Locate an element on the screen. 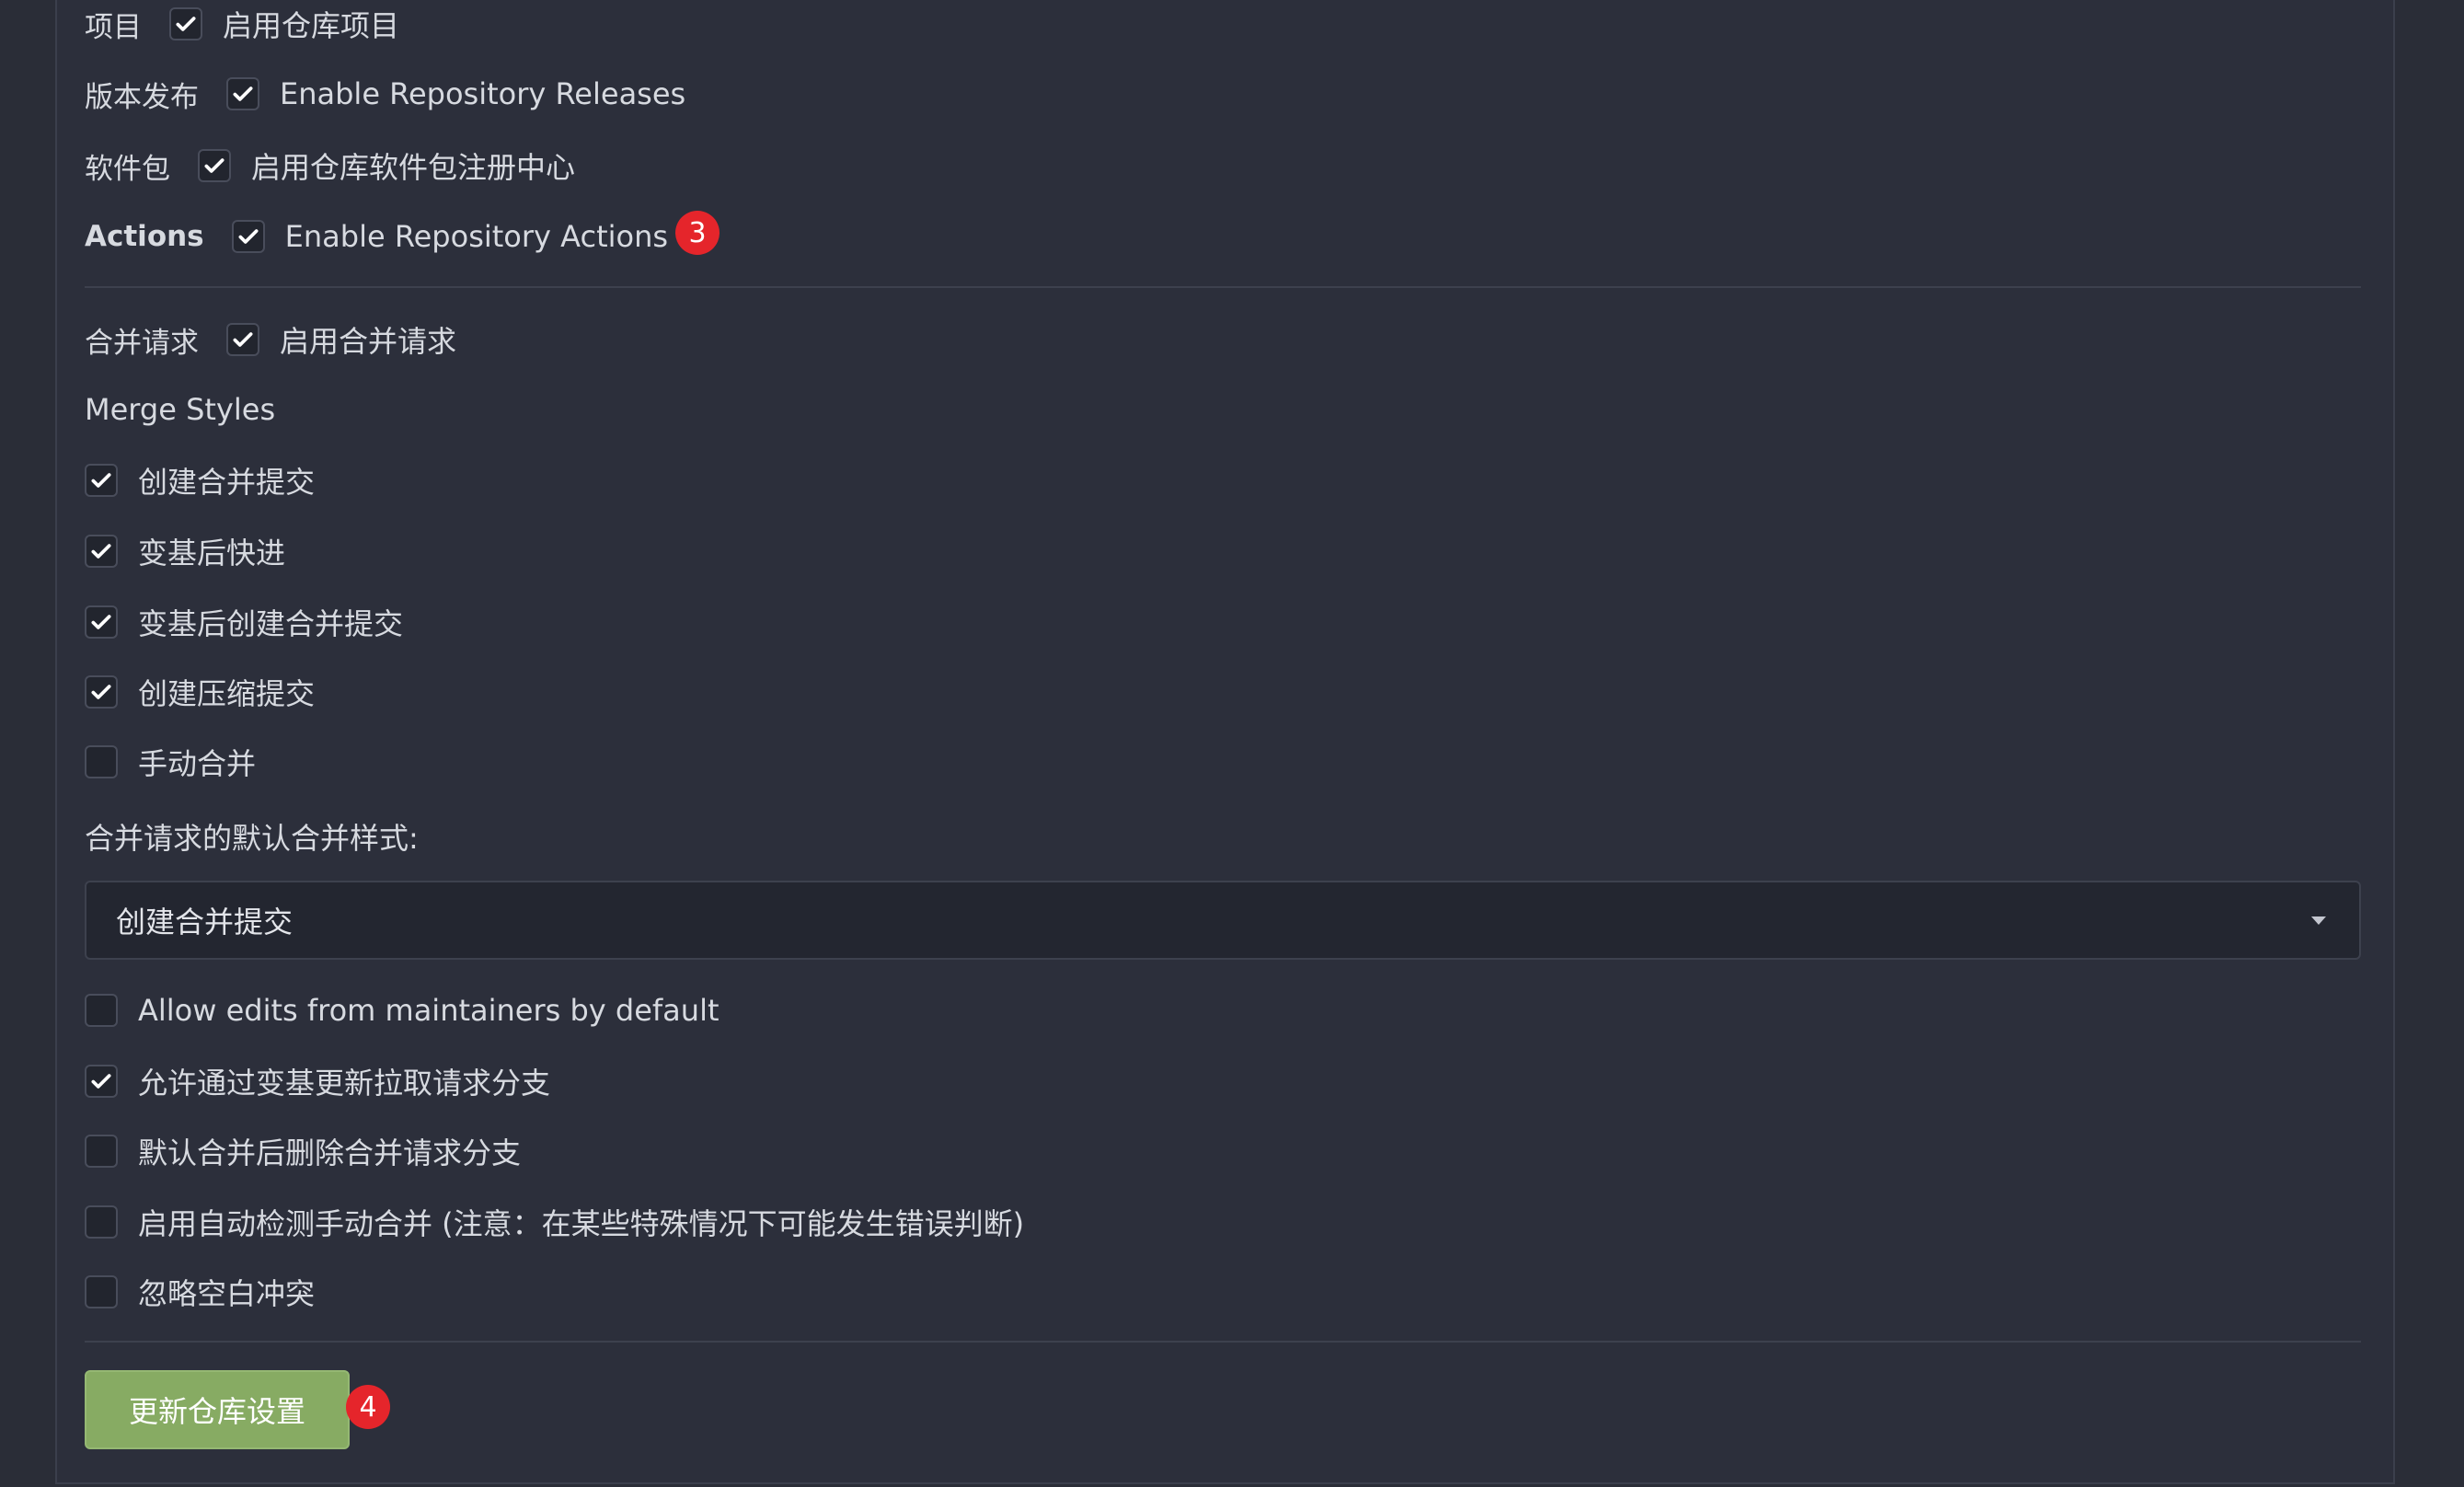  caret-down-icon is located at coordinates (2318, 921).